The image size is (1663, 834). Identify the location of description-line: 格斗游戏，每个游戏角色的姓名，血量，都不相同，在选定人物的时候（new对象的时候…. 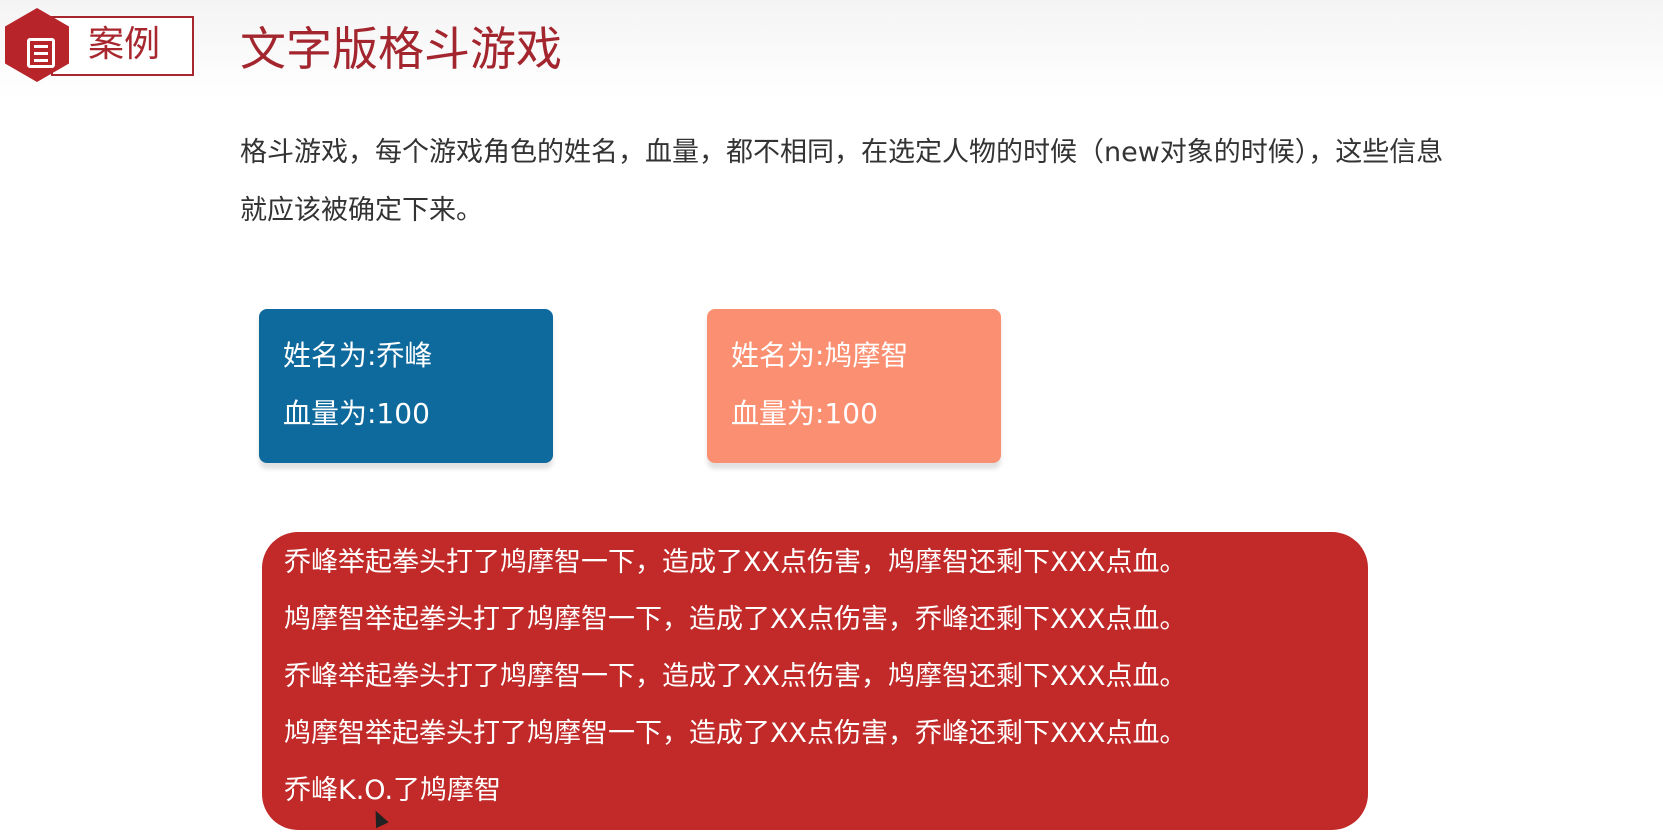
(842, 152).